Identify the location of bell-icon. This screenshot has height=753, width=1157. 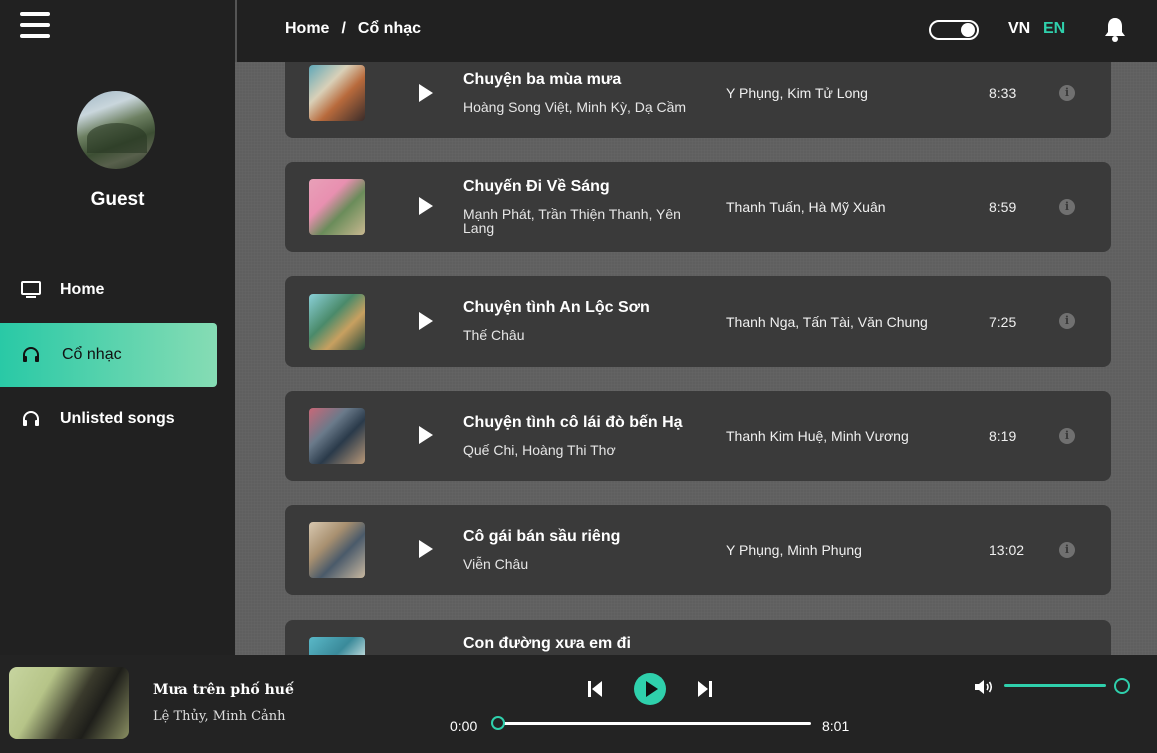
(1115, 29).